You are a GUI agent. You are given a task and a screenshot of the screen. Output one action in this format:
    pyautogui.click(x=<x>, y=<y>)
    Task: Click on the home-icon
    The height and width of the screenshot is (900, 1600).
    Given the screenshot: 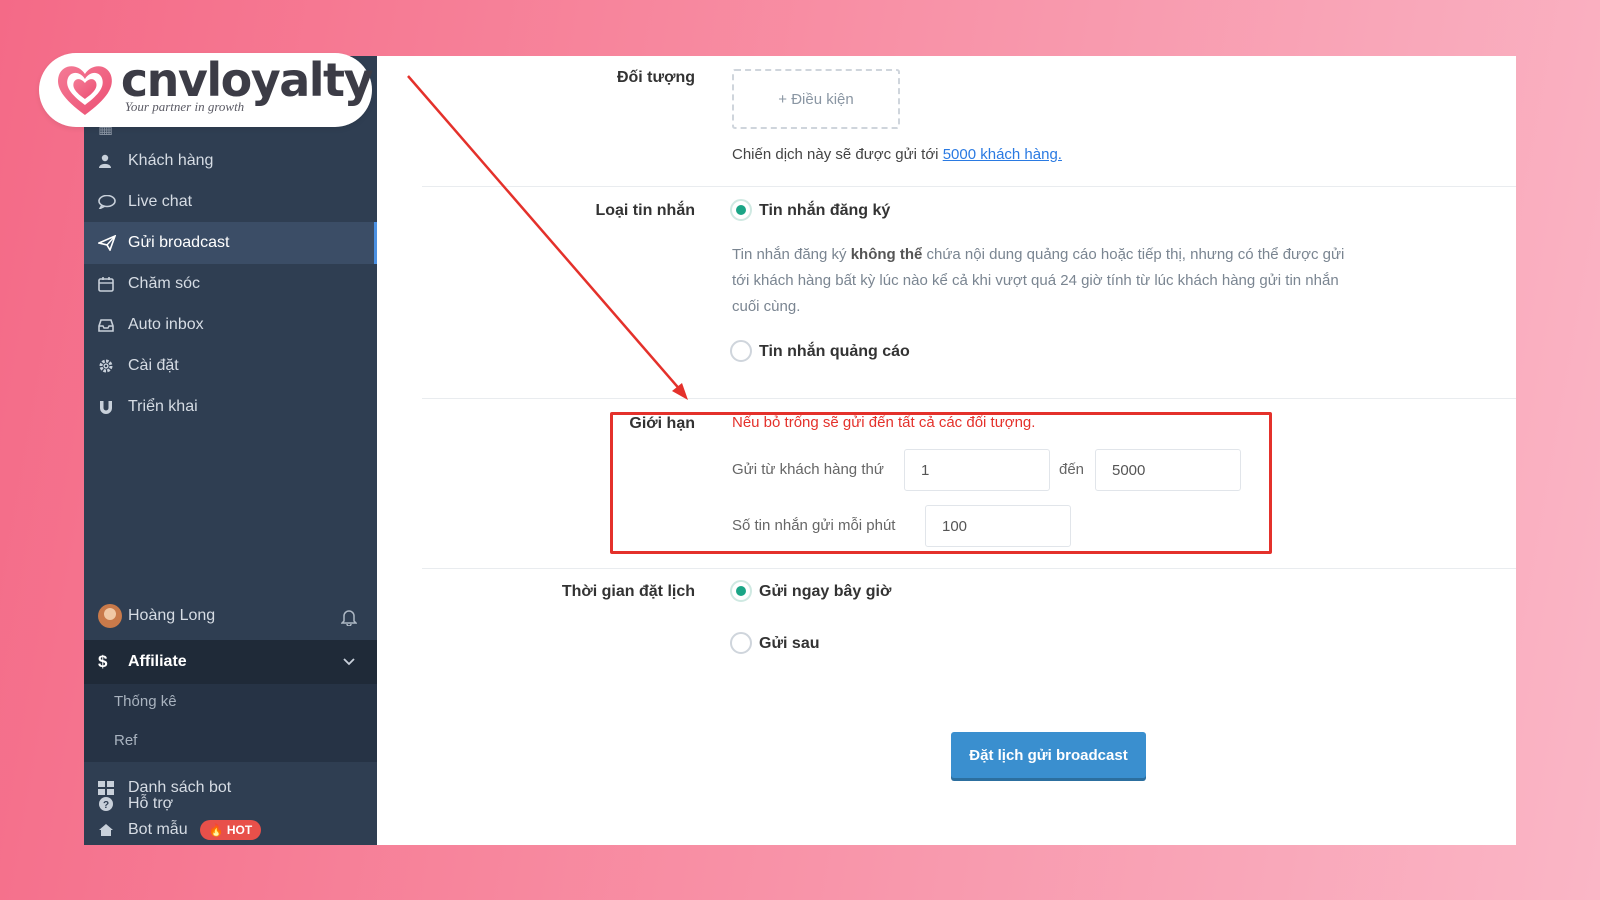 What is the action you would take?
    pyautogui.click(x=113, y=830)
    